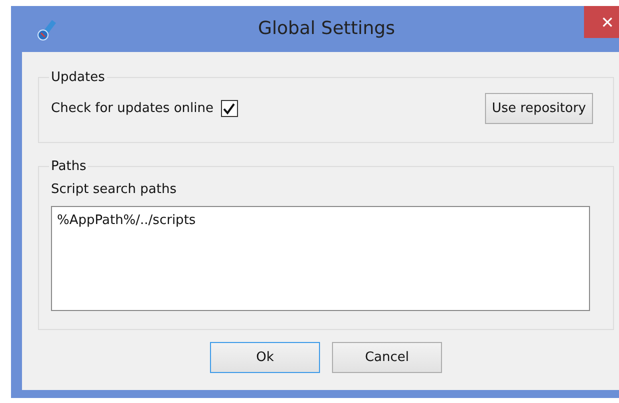 The width and height of the screenshot is (619, 403). I want to click on dialog-button: Cancel, so click(387, 357).